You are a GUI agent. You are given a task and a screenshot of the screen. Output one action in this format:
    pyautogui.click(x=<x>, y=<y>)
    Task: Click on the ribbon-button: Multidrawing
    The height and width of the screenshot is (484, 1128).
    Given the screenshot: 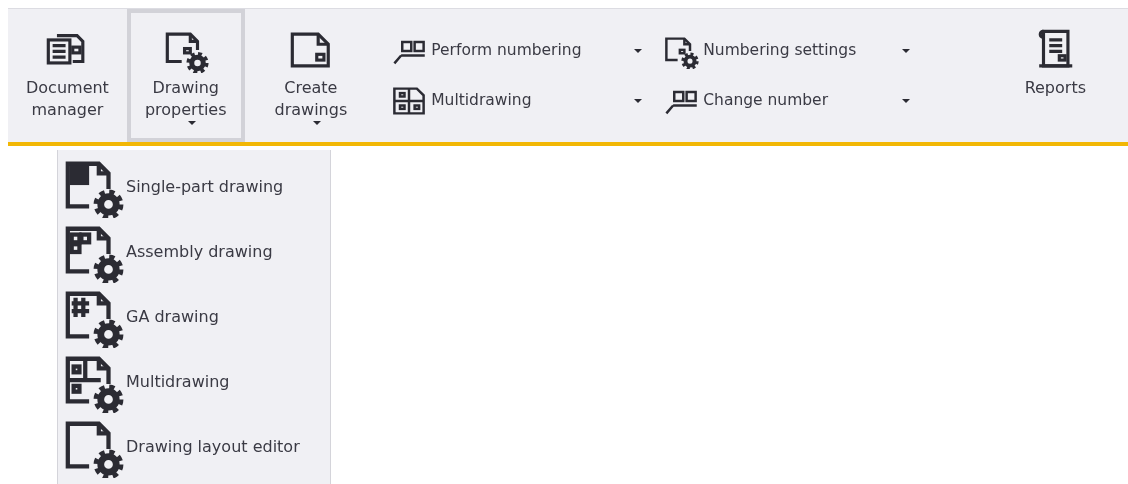 What is the action you would take?
    pyautogui.click(x=517, y=100)
    